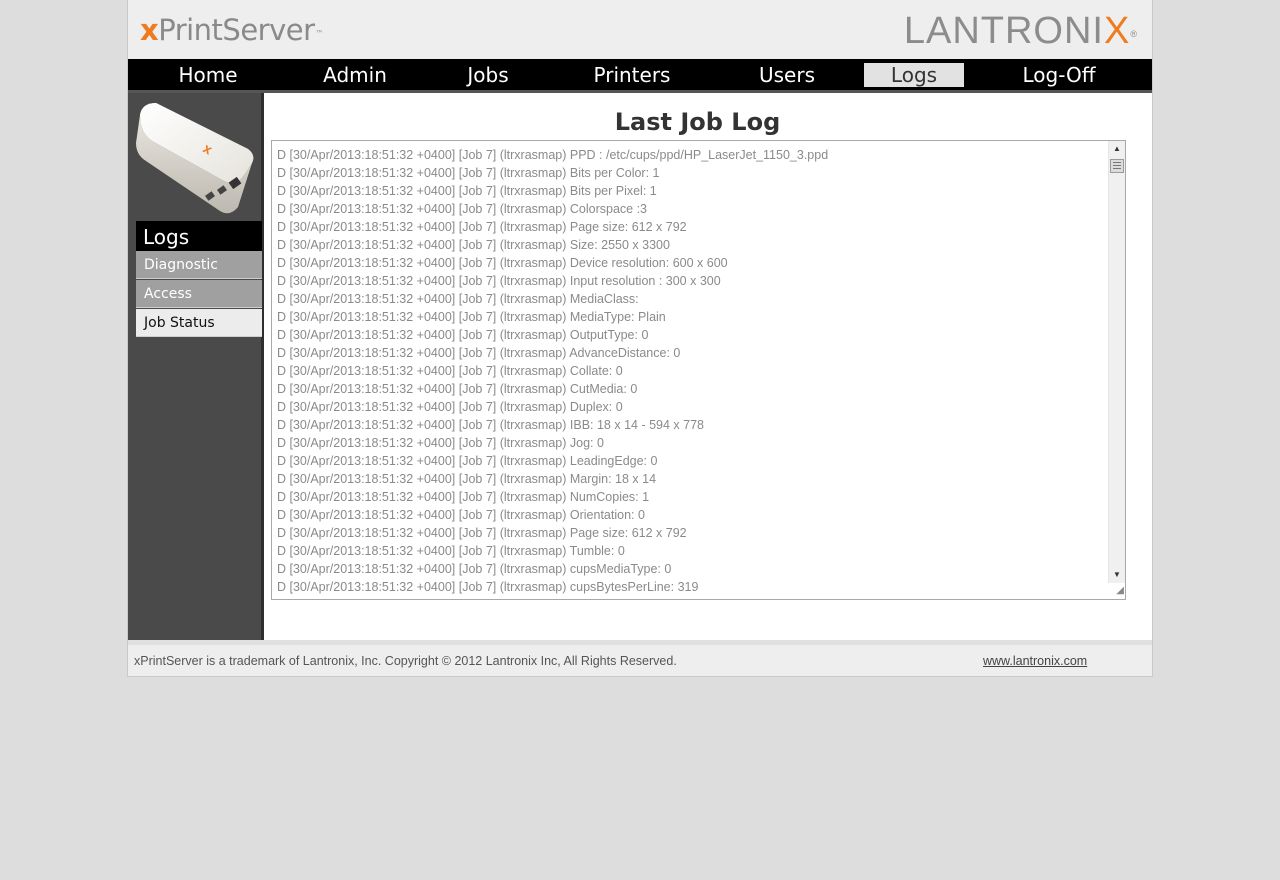 This screenshot has height=880, width=1280. Describe the element at coordinates (697, 122) in the screenshot. I see `page-title: Last Job Log` at that location.